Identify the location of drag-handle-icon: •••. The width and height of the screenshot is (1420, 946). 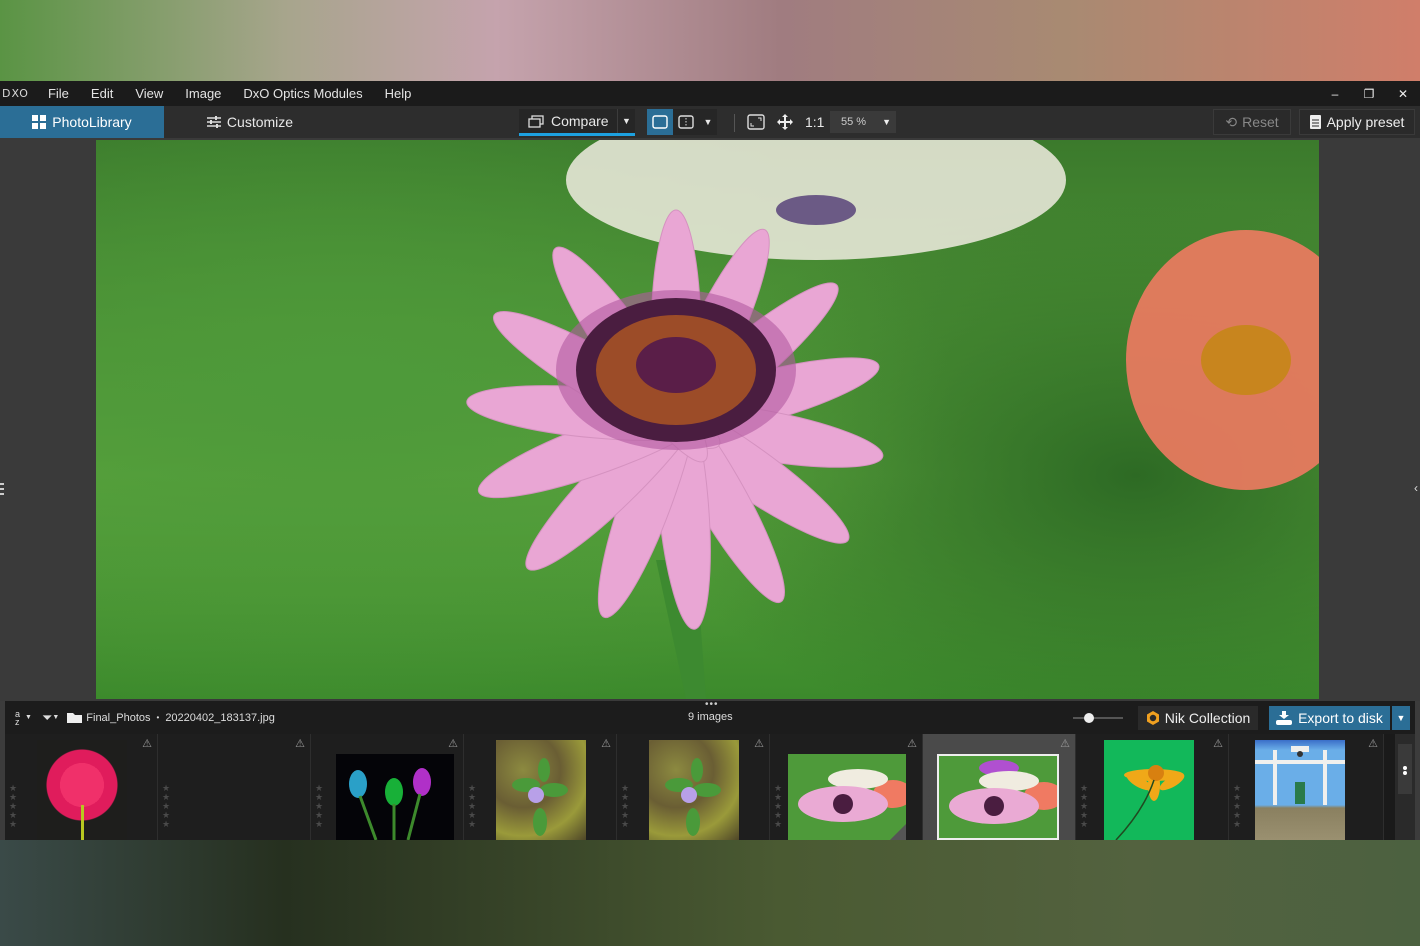
(712, 704).